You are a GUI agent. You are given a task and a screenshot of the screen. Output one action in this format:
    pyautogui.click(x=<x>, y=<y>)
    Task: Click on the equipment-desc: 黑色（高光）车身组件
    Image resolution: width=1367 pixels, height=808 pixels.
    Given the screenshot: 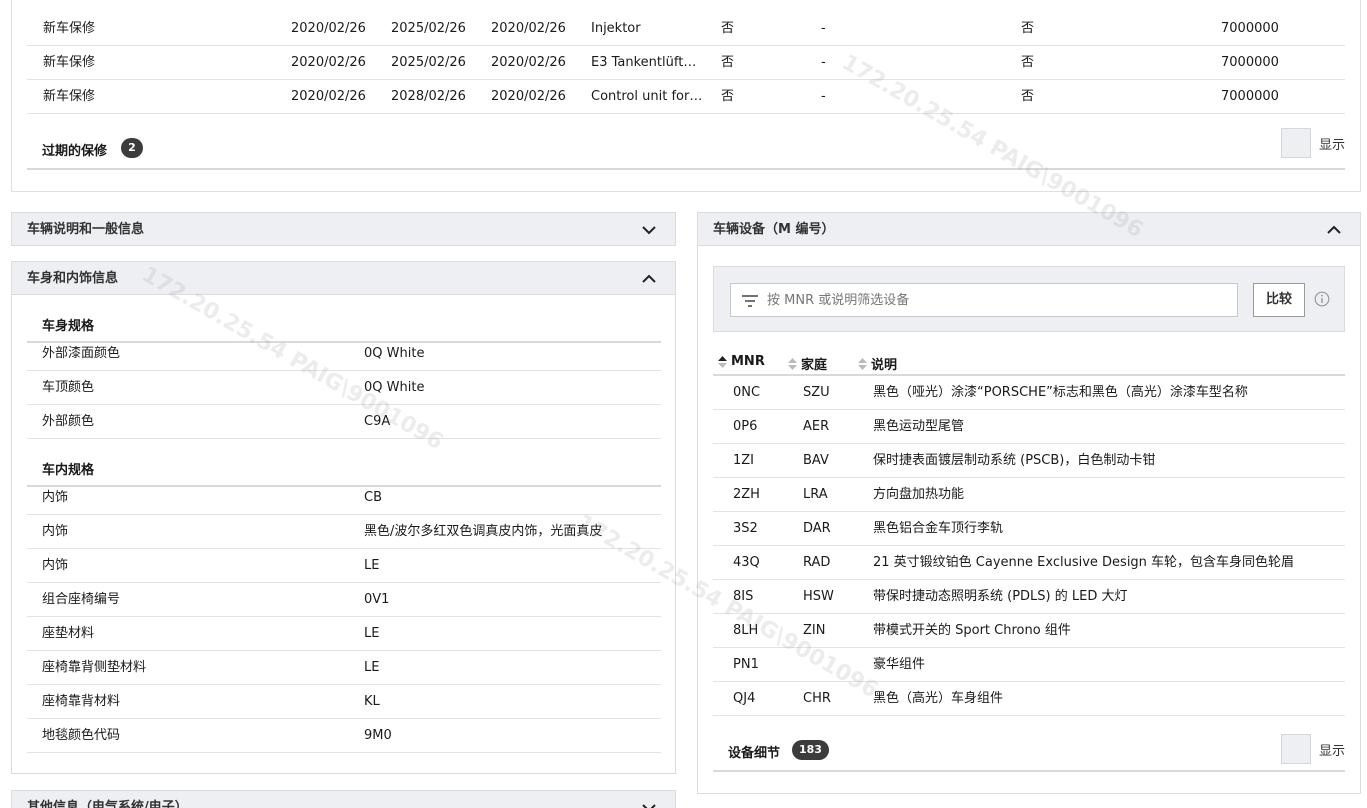 What is the action you would take?
    pyautogui.click(x=938, y=698)
    